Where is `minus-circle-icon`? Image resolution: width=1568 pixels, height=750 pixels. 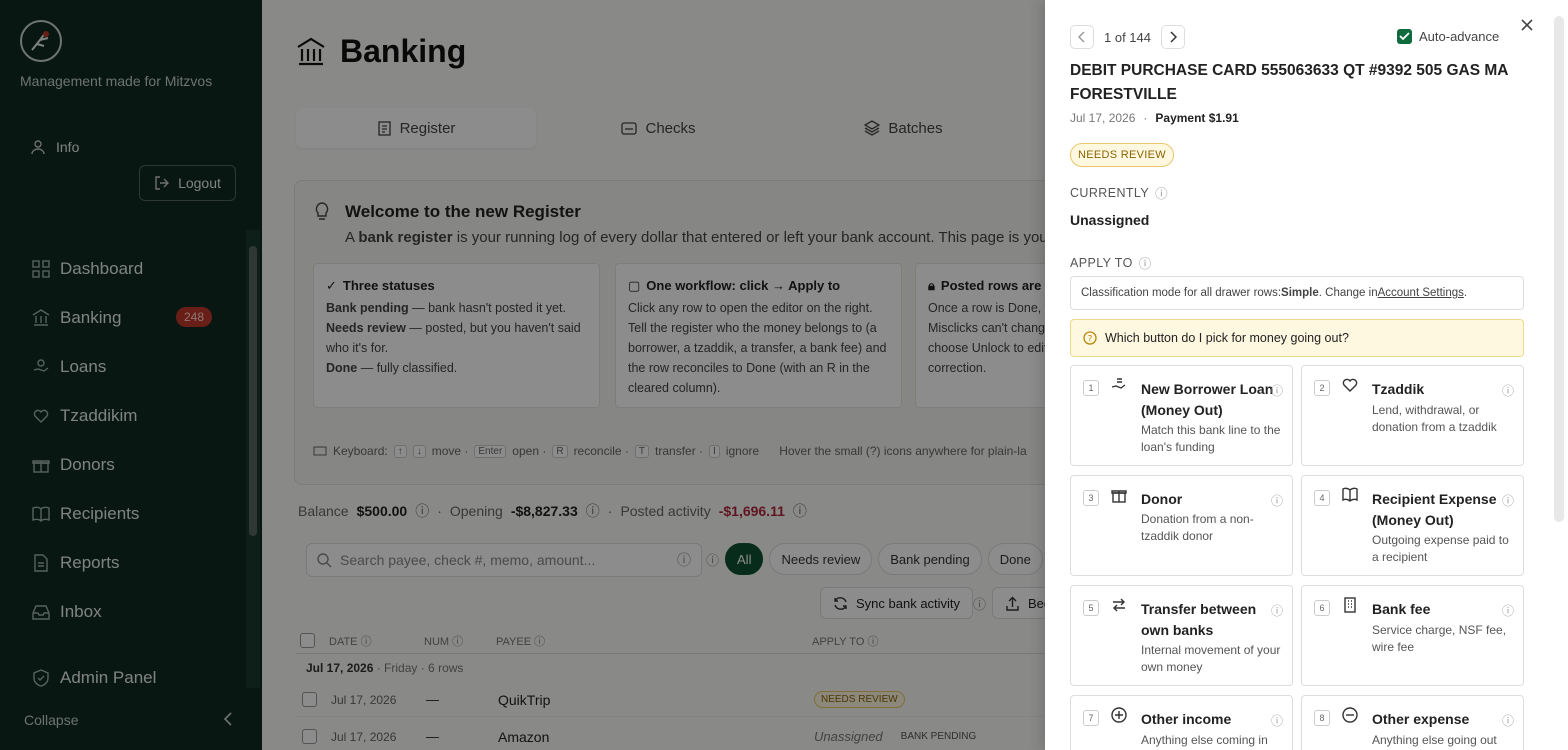
minus-circle-icon is located at coordinates (1350, 715).